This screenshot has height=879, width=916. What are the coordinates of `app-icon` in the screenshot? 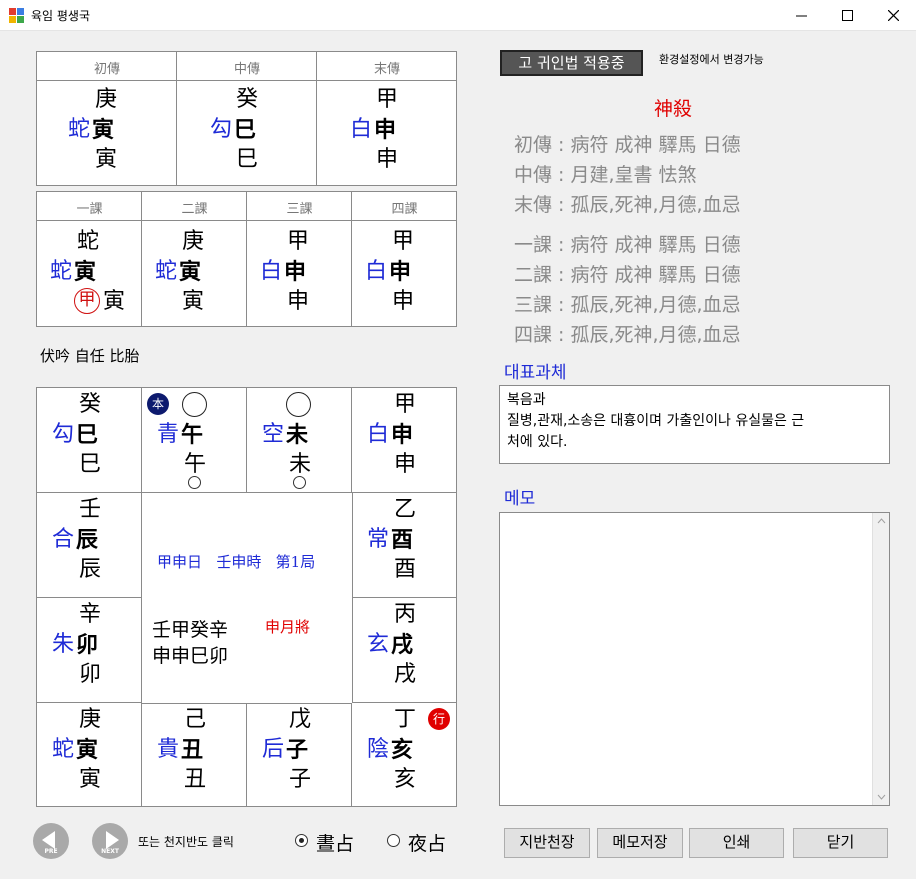 It's located at (16, 15).